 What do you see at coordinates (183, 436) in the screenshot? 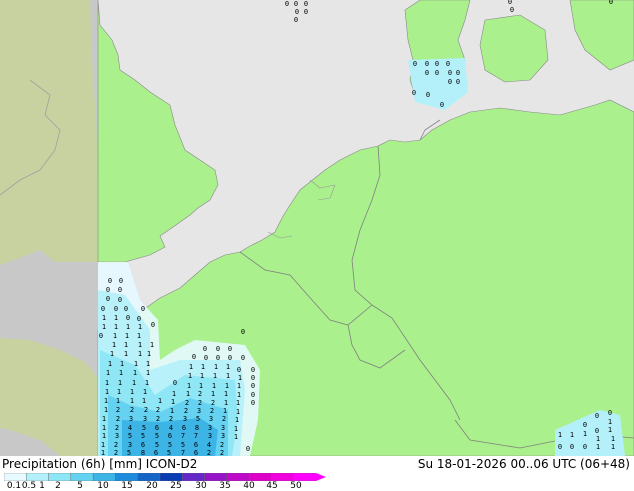
I see `precip-value-label: 7` at bounding box center [183, 436].